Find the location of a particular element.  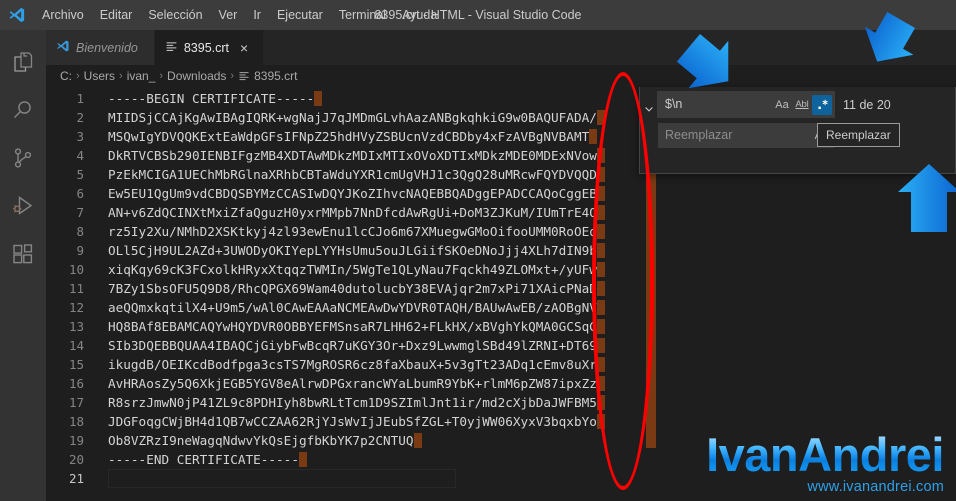

replace-input-placeholder: Reemplazar is located at coordinates (738, 135).